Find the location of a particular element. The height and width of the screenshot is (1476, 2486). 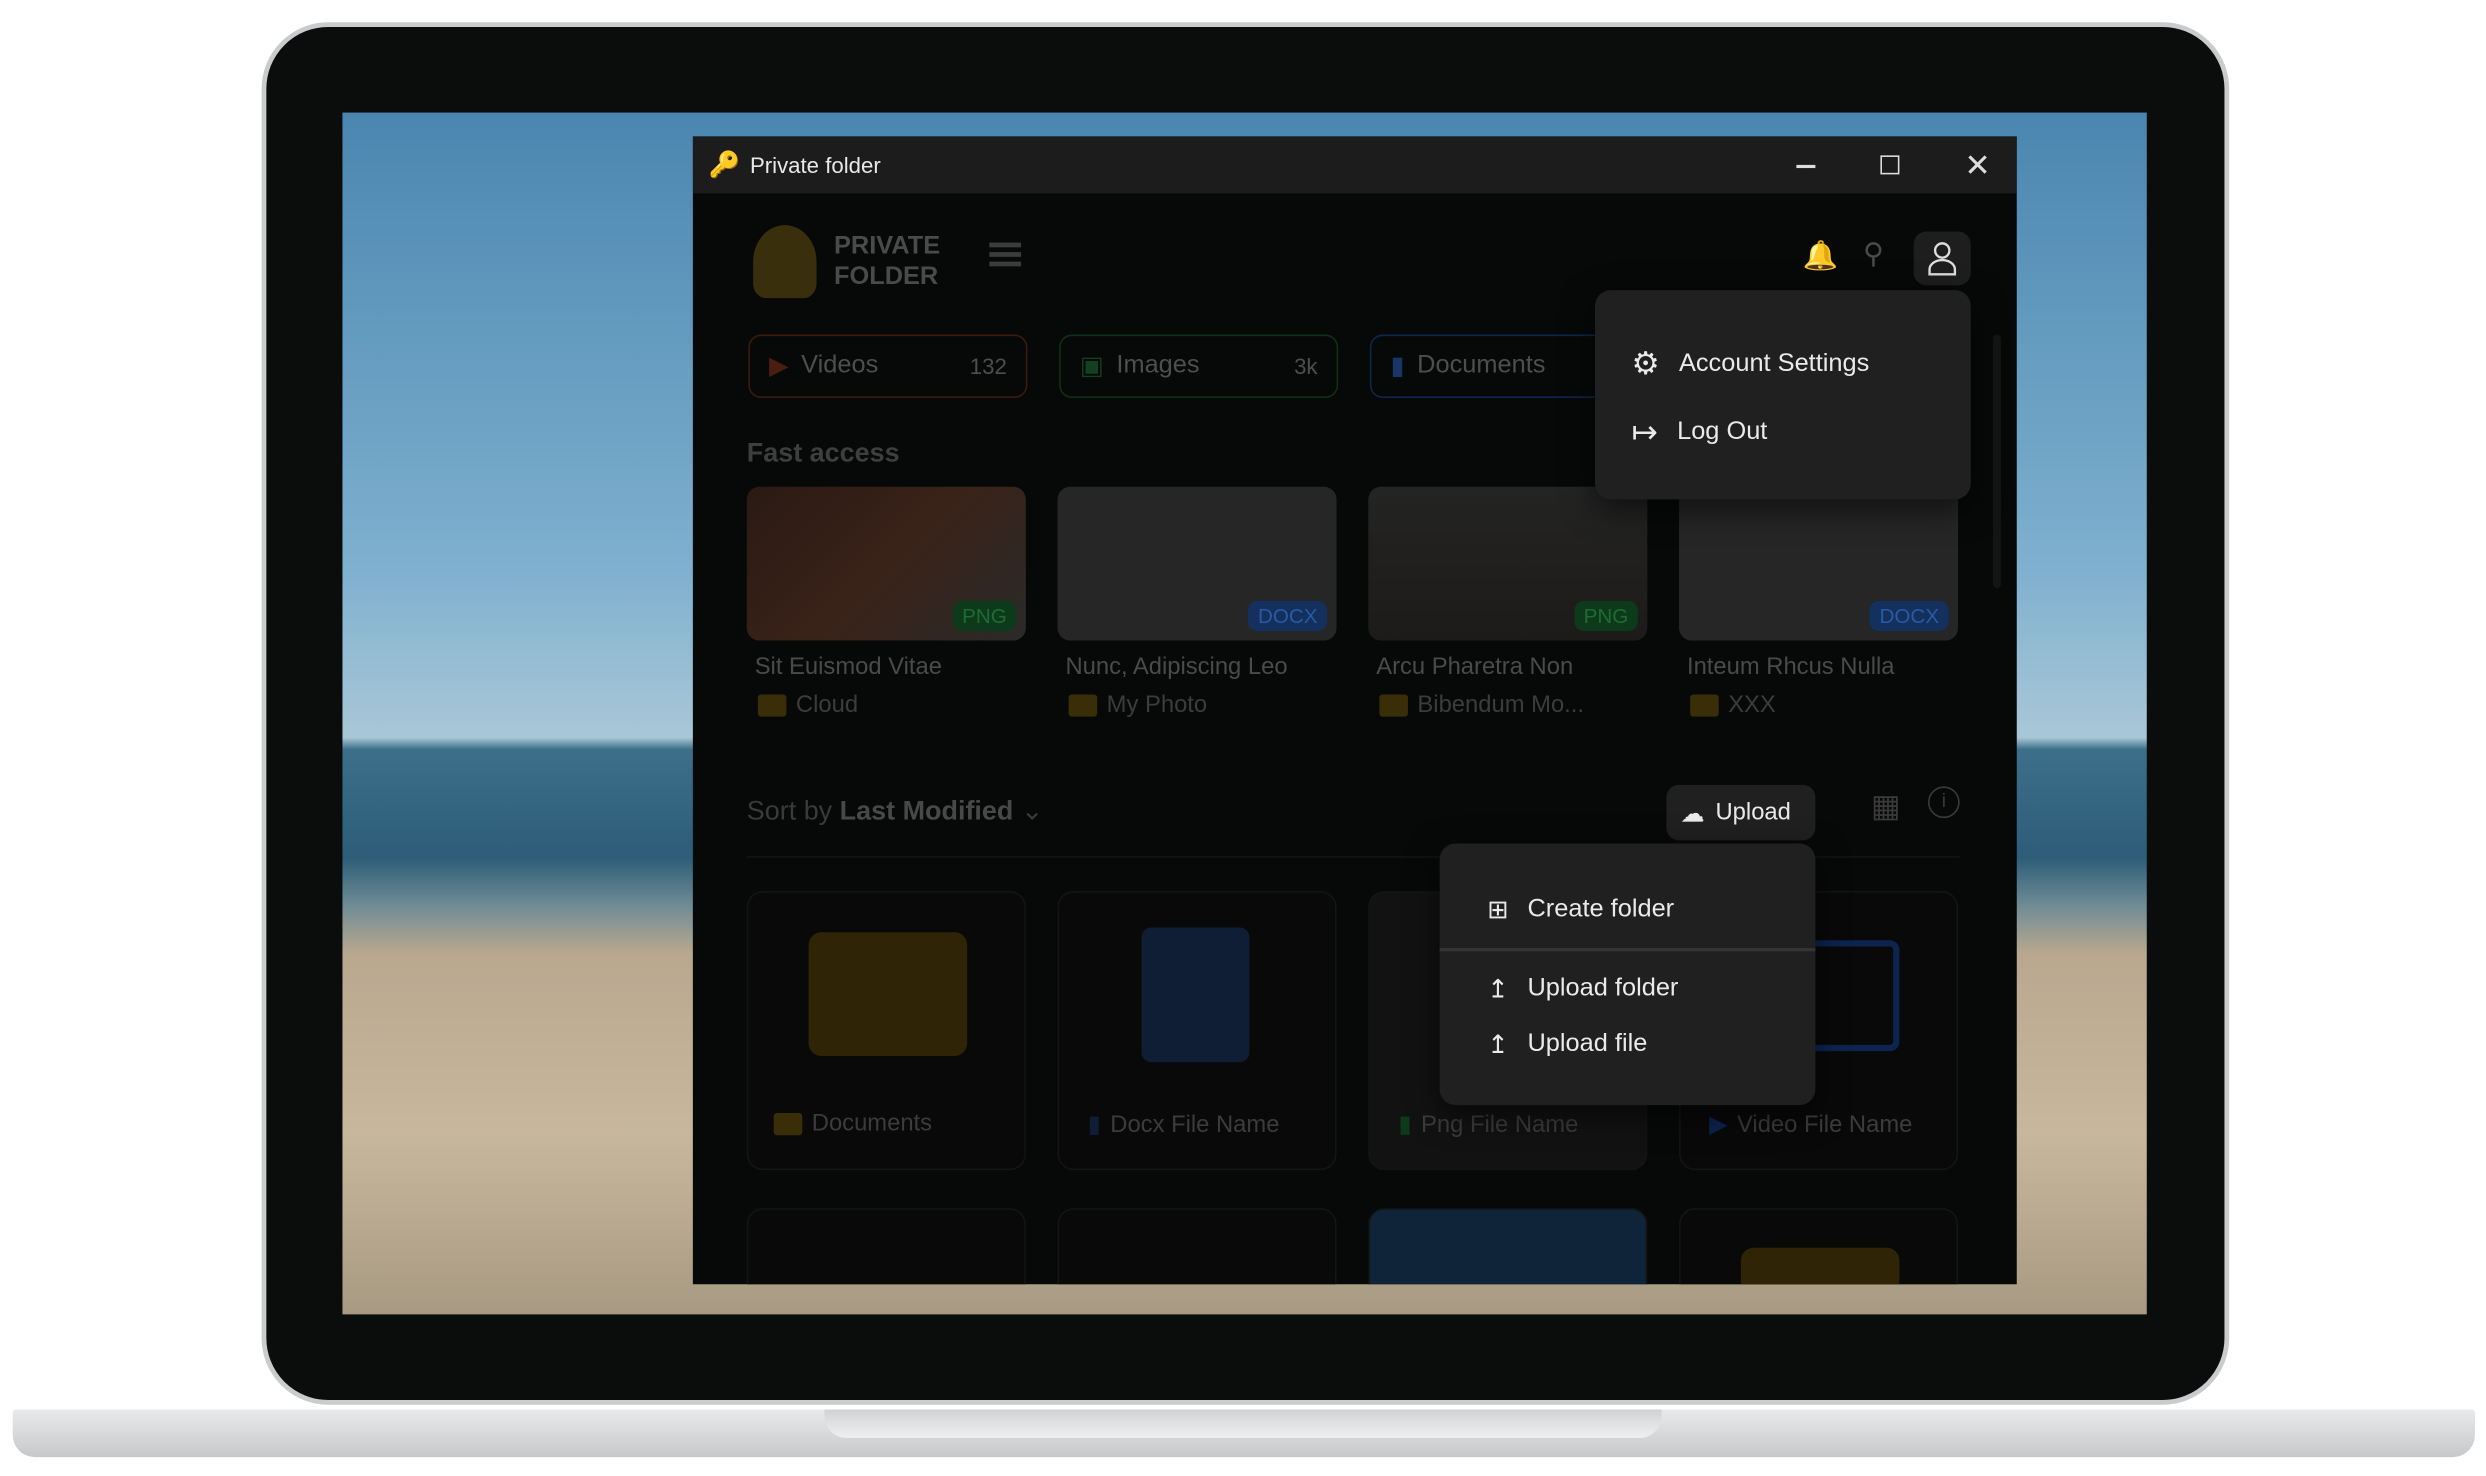

file-card: ▮ Docx File Name is located at coordinates (1197, 1031).